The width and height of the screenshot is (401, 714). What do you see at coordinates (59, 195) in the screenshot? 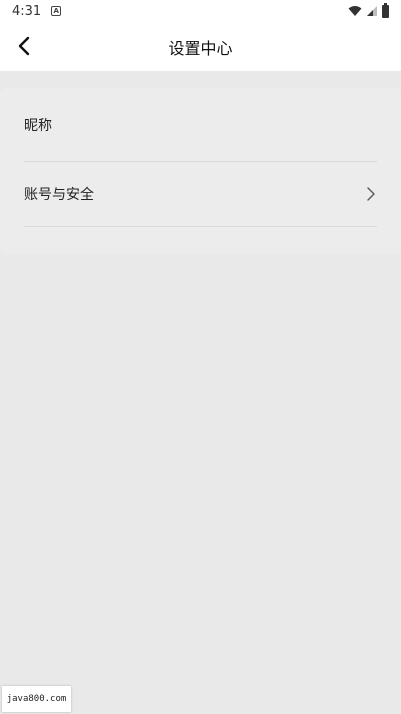
I see `settings-item-label: 账号与安全` at bounding box center [59, 195].